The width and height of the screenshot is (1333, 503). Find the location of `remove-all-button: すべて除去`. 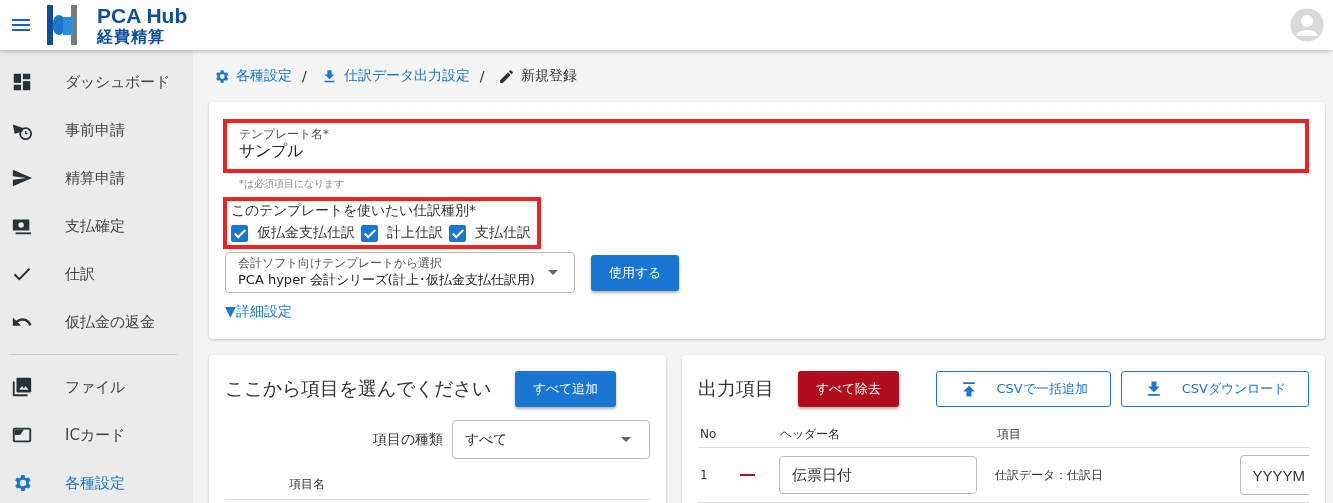

remove-all-button: すべて除去 is located at coordinates (848, 389).